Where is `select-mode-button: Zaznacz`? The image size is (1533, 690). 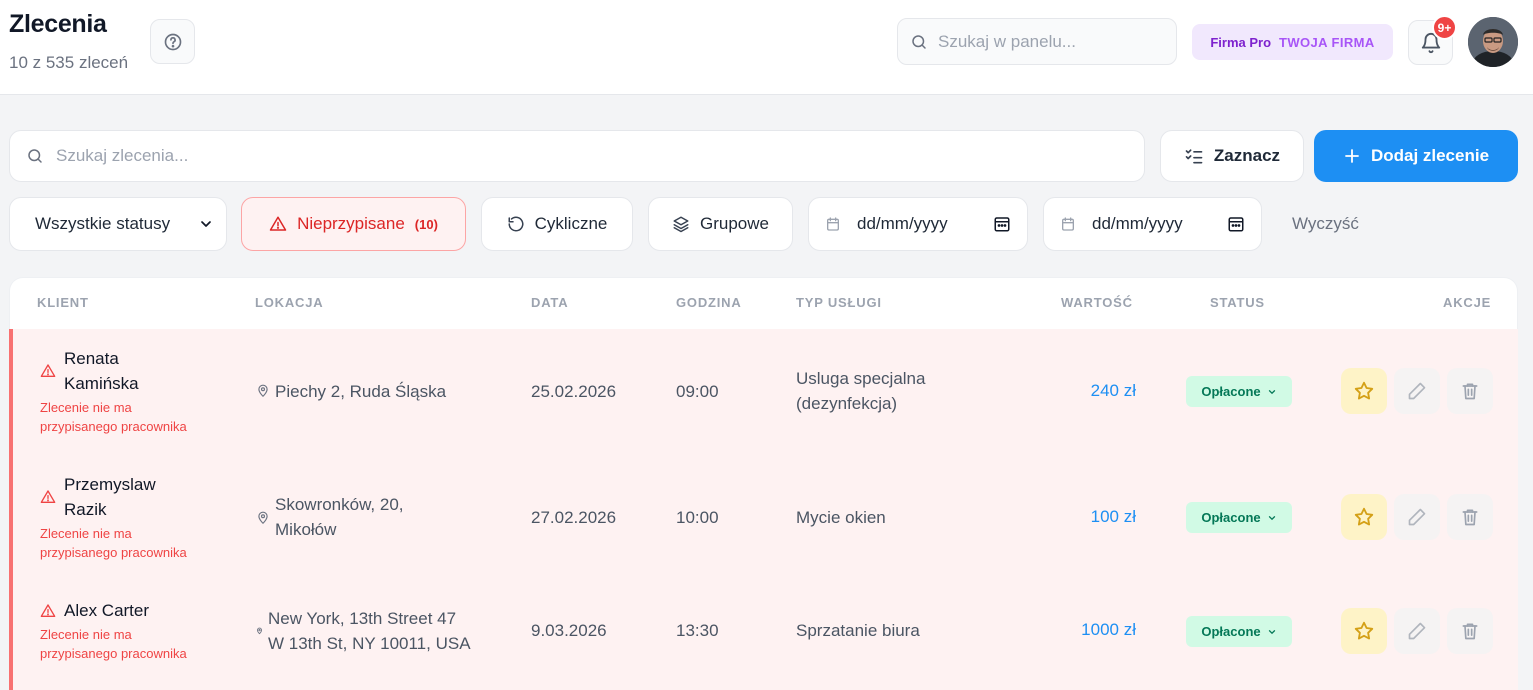
select-mode-button: Zaznacz is located at coordinates (1232, 156).